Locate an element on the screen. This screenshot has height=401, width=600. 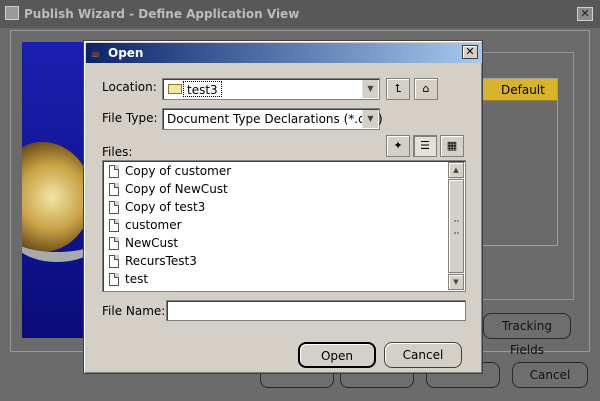
banner-swoosh-graphic is located at coordinates (54, 237).